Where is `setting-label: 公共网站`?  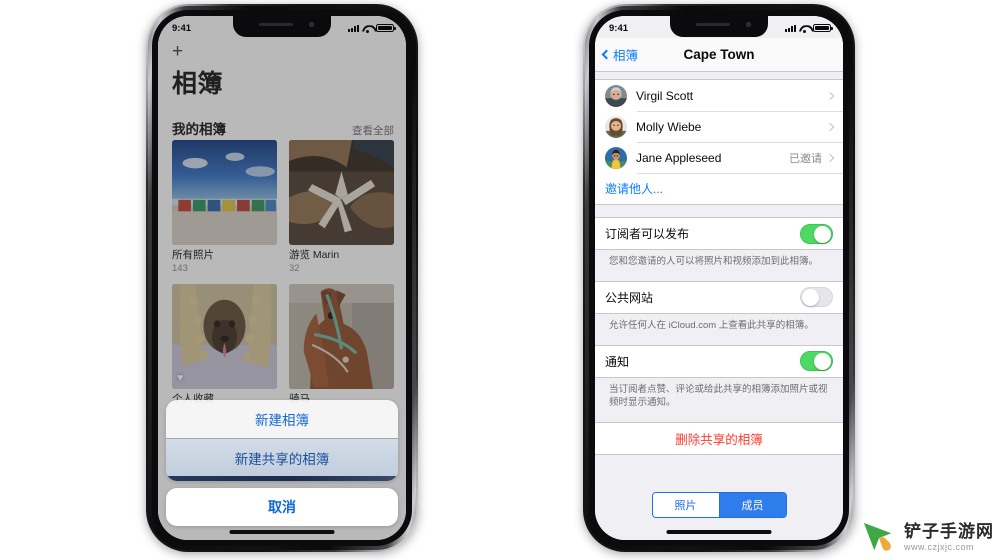 setting-label: 公共网站 is located at coordinates (629, 297).